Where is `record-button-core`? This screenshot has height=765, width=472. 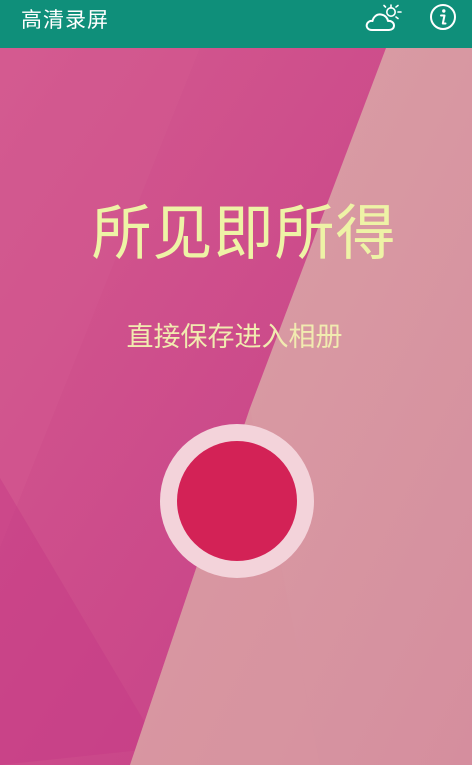
record-button-core is located at coordinates (237, 501).